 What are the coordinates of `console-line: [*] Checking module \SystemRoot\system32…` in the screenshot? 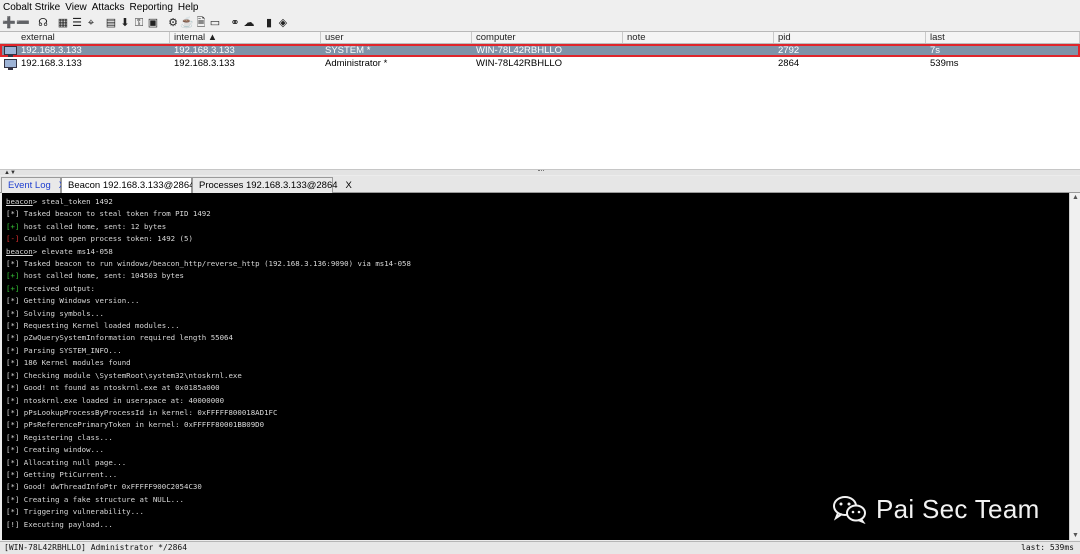 It's located at (535, 376).